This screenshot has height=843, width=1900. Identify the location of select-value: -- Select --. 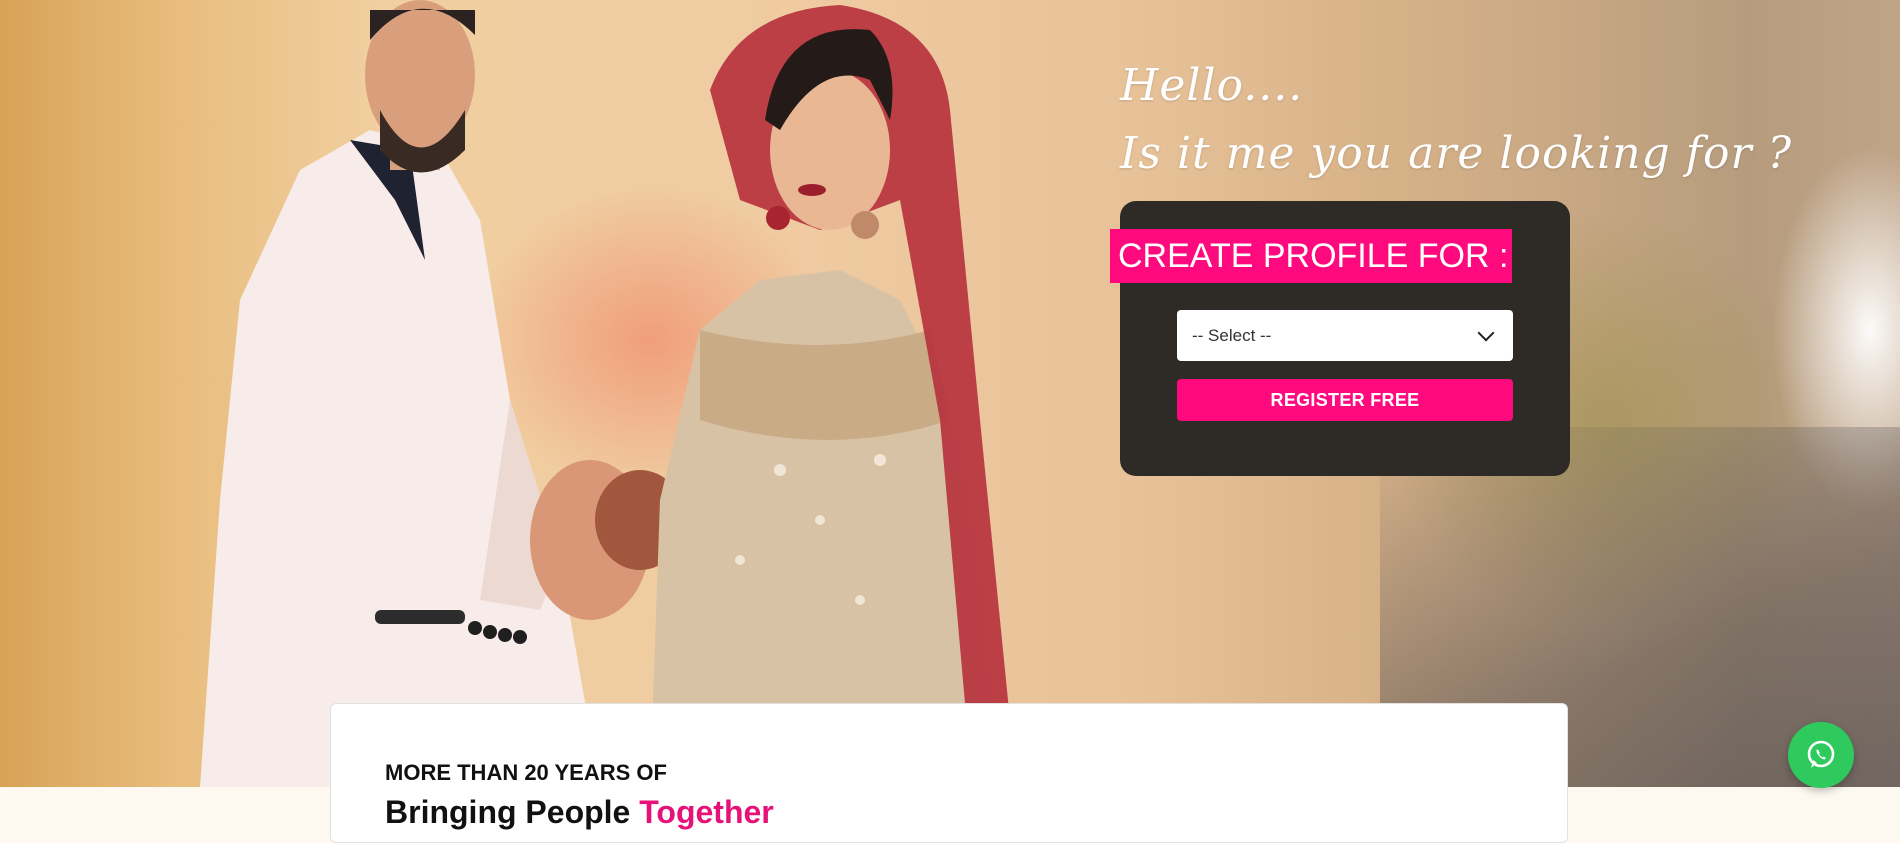
(1232, 335).